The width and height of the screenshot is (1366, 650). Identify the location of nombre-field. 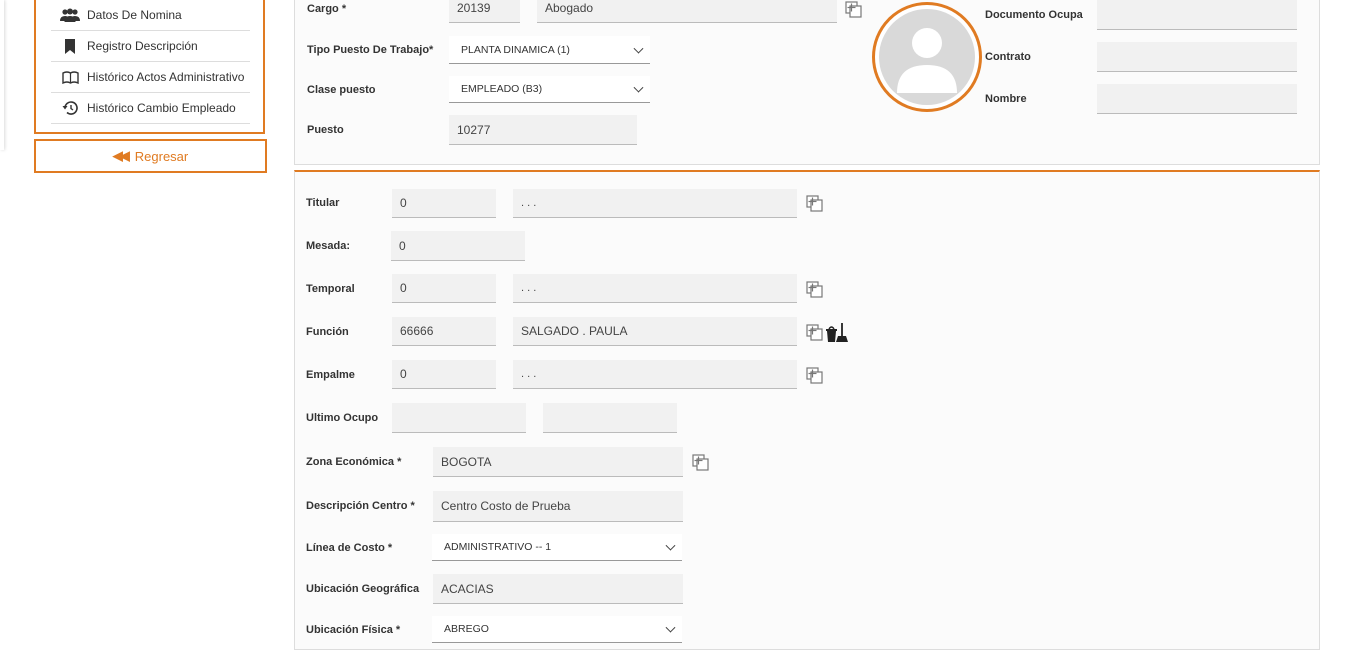
(1197, 99).